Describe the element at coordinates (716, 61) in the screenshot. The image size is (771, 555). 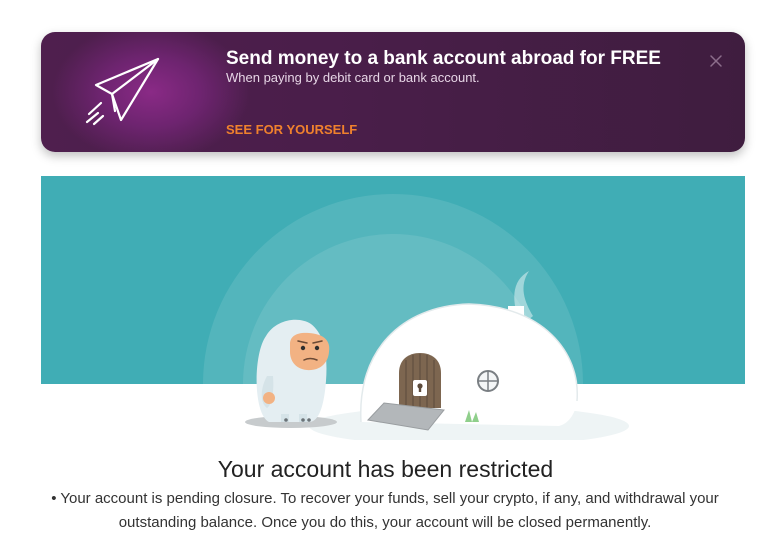
I see `close-icon` at that location.